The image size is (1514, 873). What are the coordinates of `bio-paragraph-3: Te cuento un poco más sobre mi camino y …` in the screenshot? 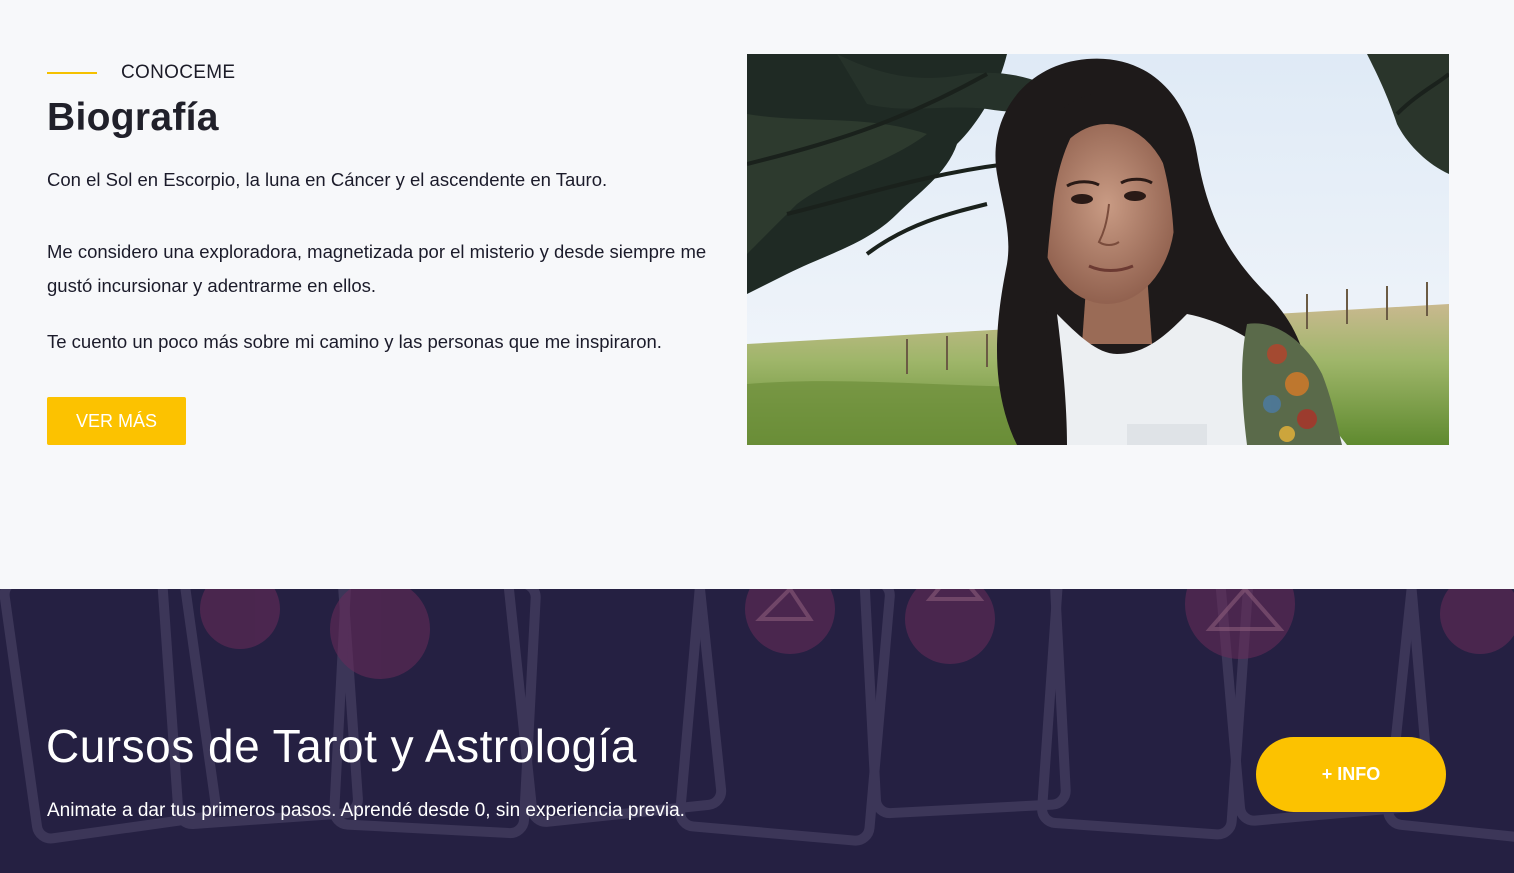 It's located at (354, 341).